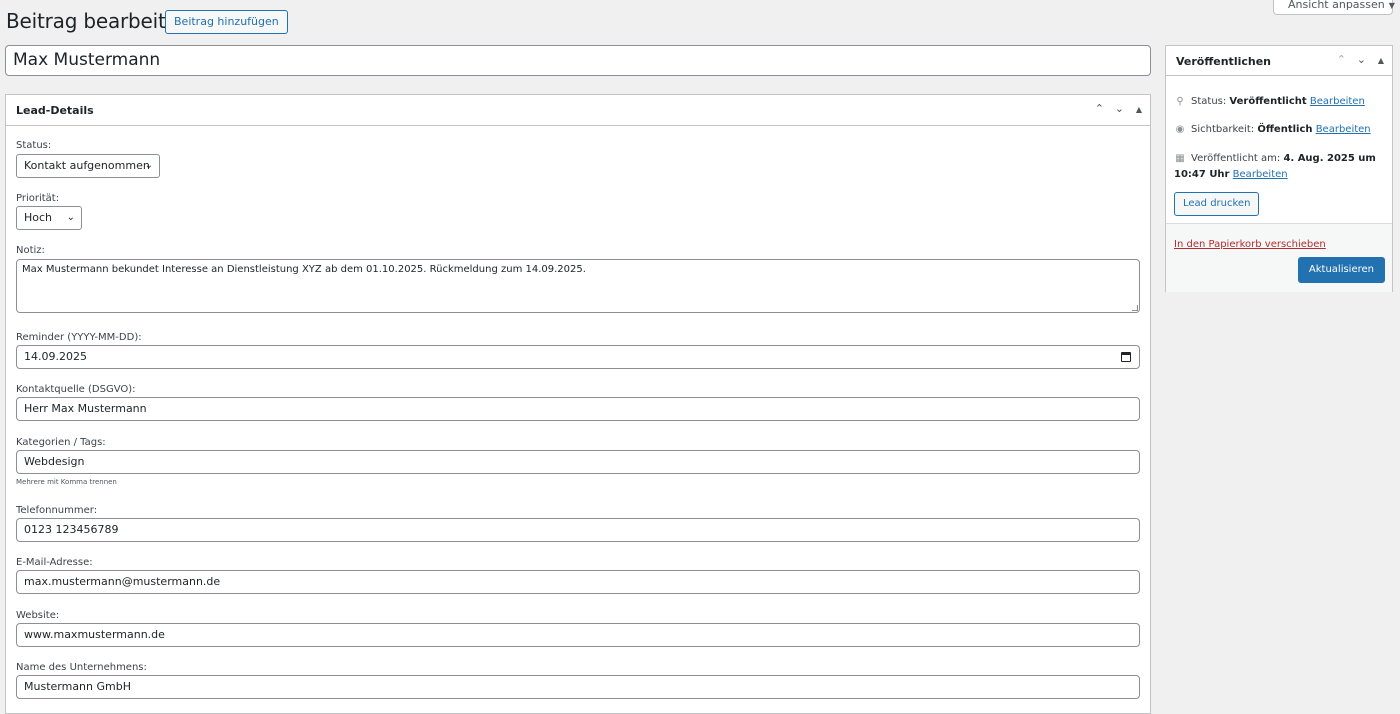 The image size is (1400, 714). I want to click on publish-status-row: ⚲ Status: Veröffentlicht Bearbeiten, so click(1269, 101).